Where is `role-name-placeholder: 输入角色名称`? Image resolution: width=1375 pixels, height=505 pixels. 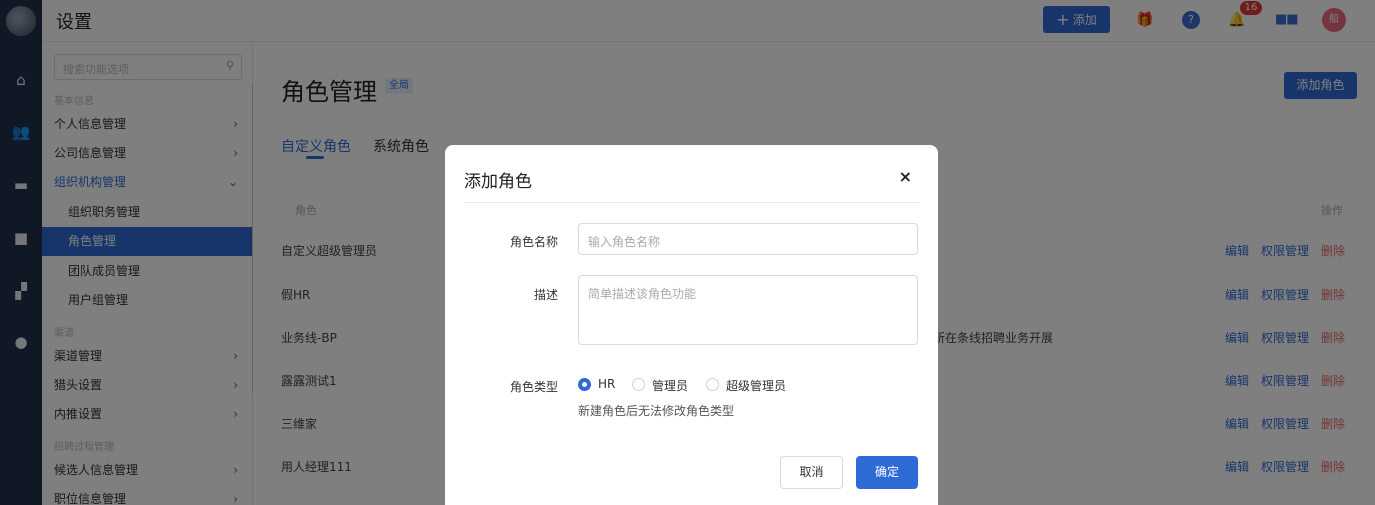 role-name-placeholder: 输入角色名称 is located at coordinates (624, 242).